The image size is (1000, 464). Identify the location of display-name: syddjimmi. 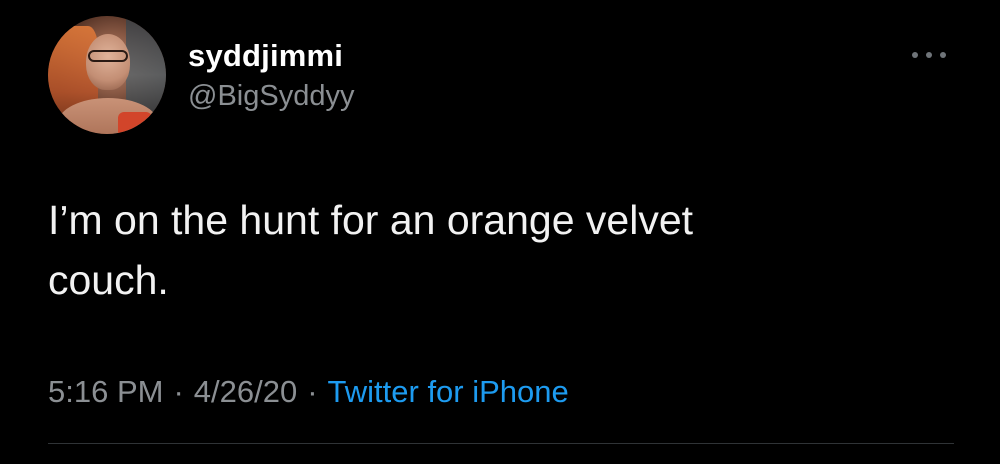
(265, 56).